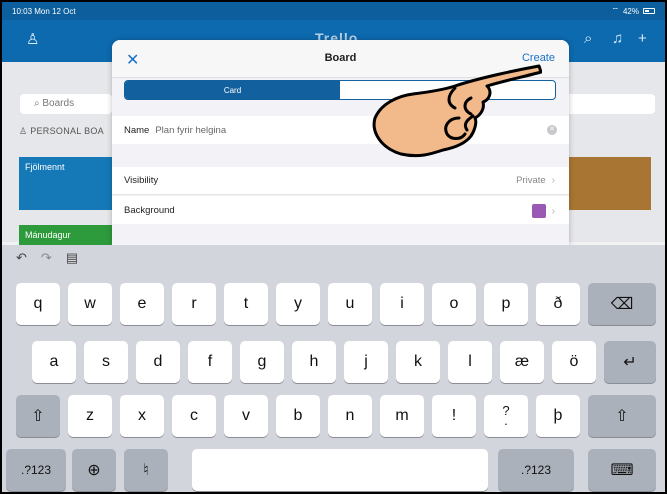 The width and height of the screenshot is (667, 494). Describe the element at coordinates (314, 362) in the screenshot. I see `key-h: h` at that location.